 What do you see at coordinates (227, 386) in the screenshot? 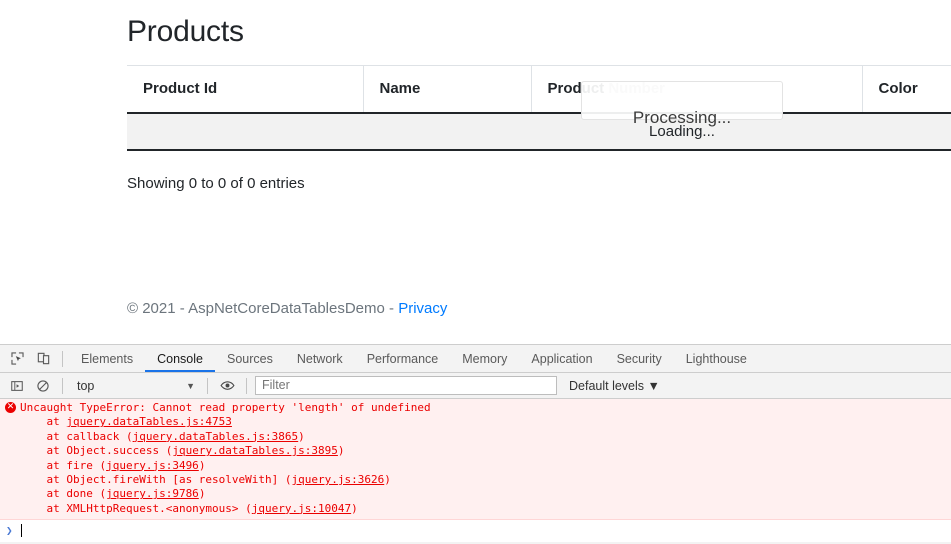
I see `live-expression-icon` at bounding box center [227, 386].